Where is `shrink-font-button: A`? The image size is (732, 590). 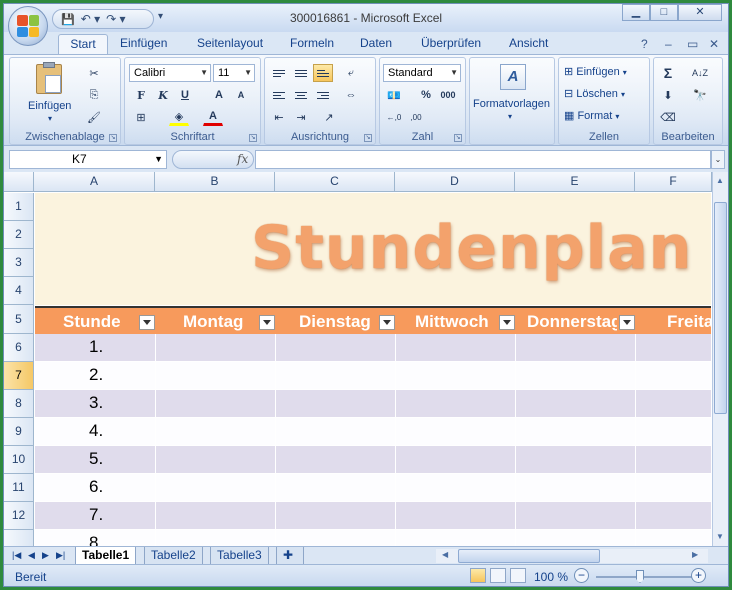
shrink-font-button: A is located at coordinates (241, 95).